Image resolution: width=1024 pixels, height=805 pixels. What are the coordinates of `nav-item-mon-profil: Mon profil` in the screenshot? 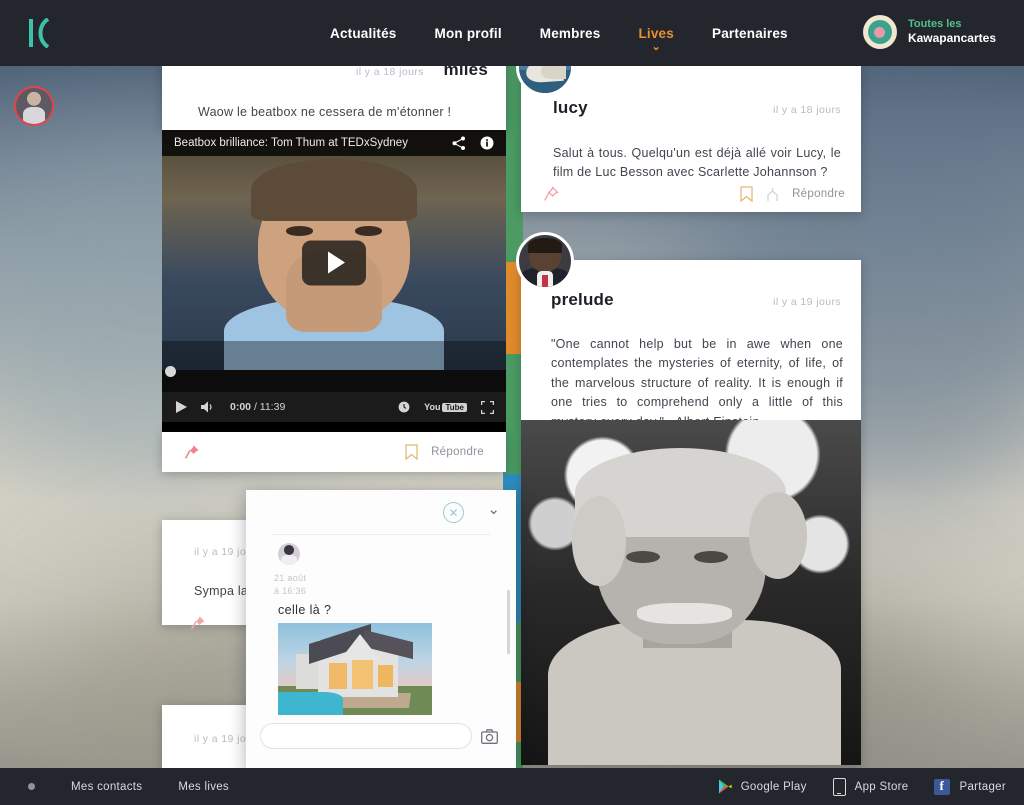 It's located at (468, 33).